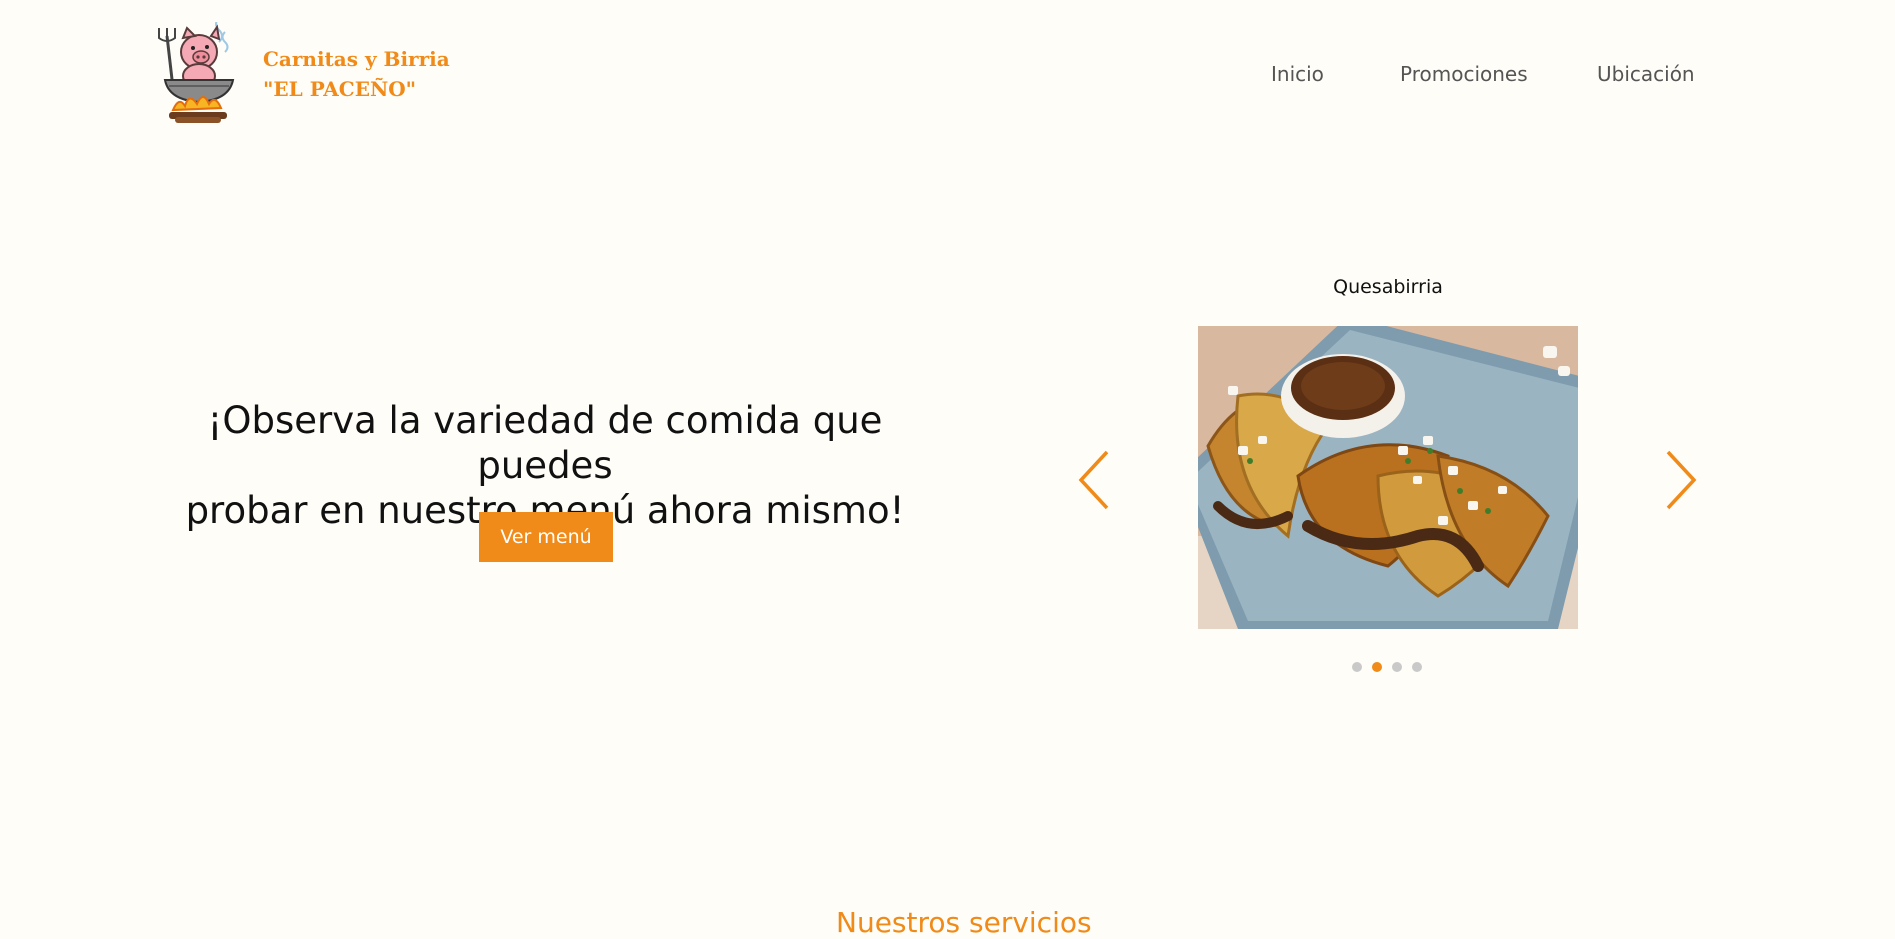 Image resolution: width=1895 pixels, height=939 pixels. Describe the element at coordinates (1646, 74) in the screenshot. I see `nav-item-ubicacion: Ubicación` at that location.